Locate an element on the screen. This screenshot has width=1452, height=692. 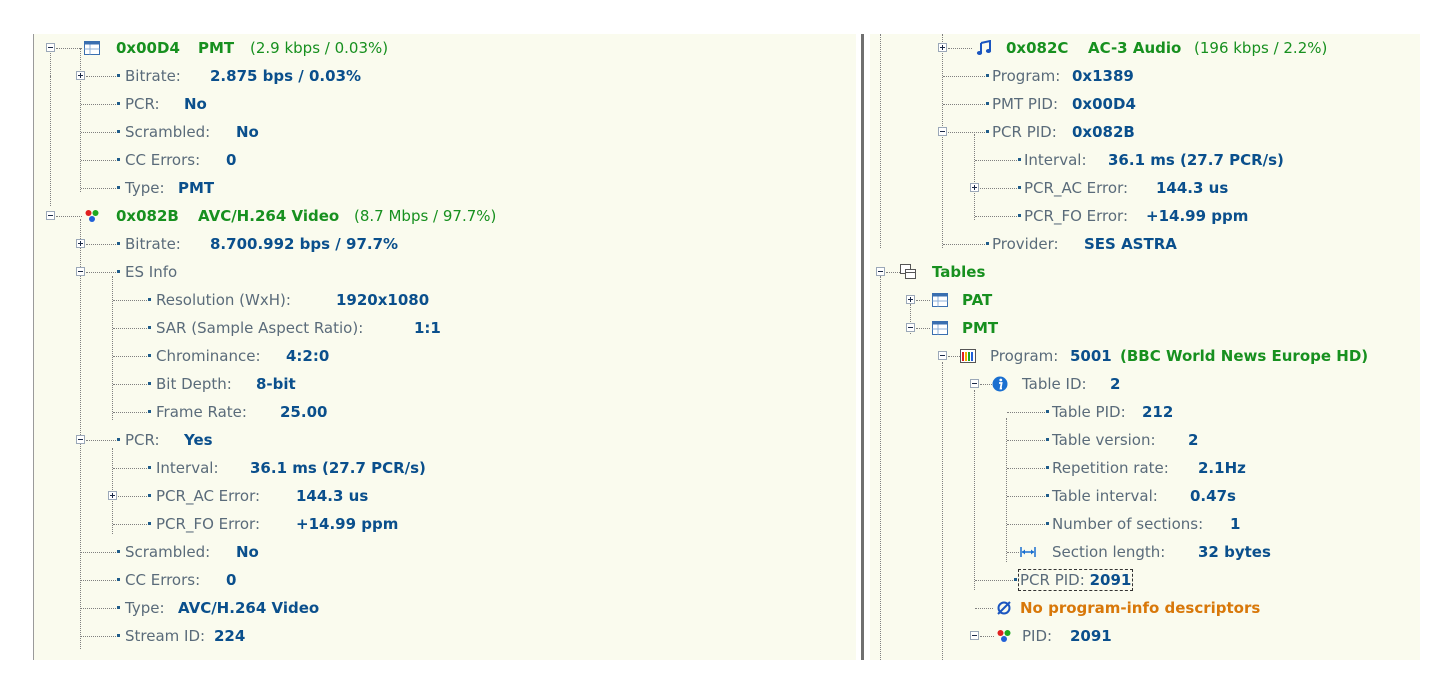
tree-node-program: Program: 0x1389 is located at coordinates (1144, 76).